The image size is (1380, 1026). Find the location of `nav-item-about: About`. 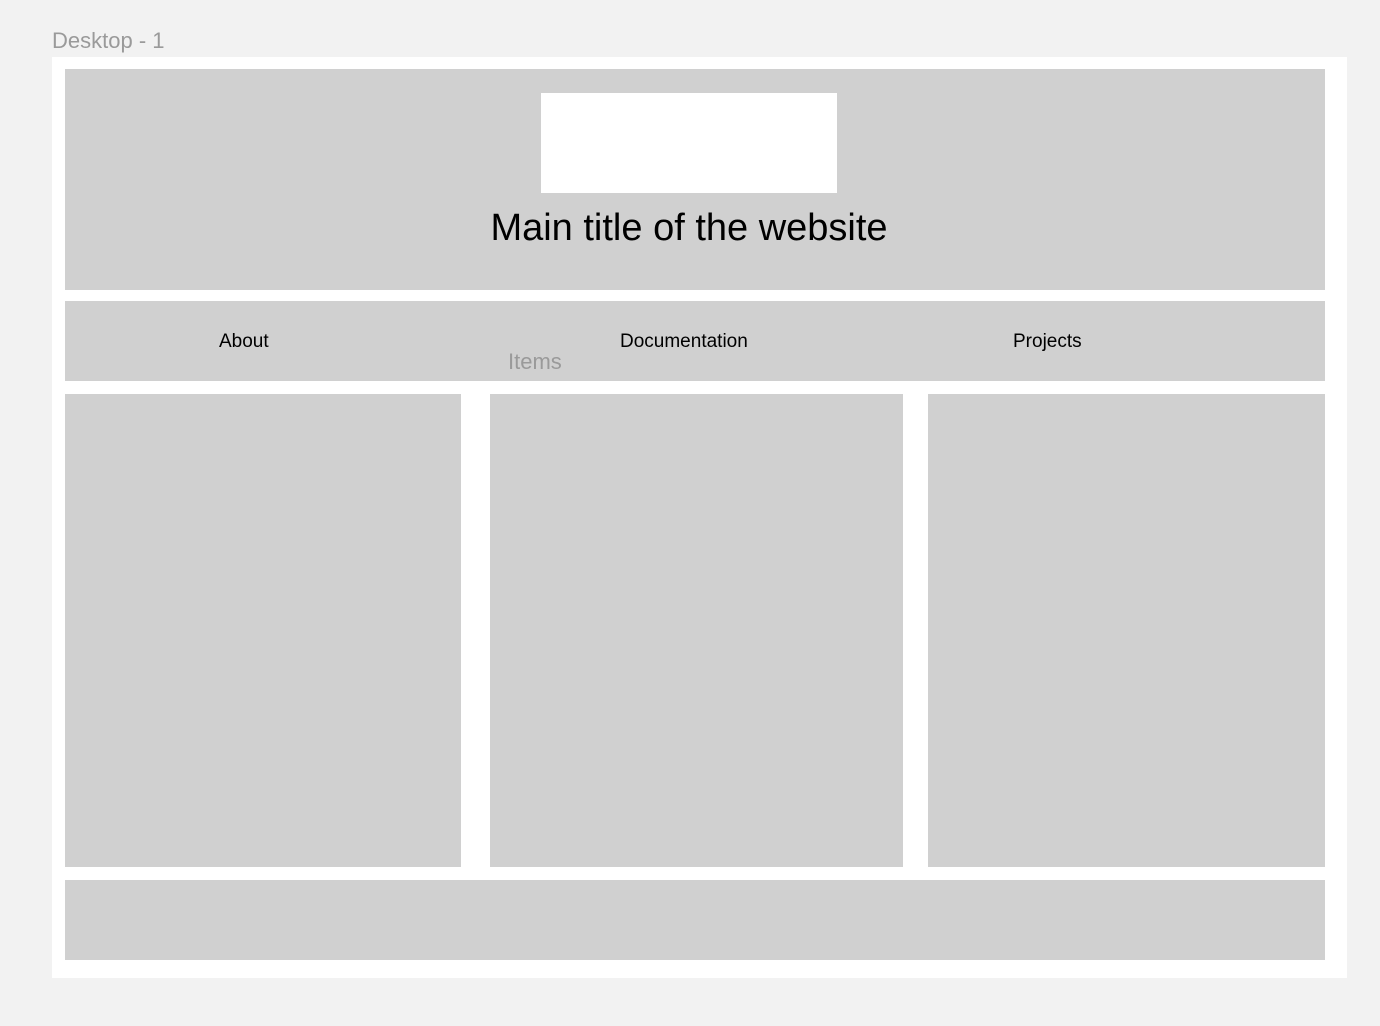

nav-item-about: About is located at coordinates (244, 342).